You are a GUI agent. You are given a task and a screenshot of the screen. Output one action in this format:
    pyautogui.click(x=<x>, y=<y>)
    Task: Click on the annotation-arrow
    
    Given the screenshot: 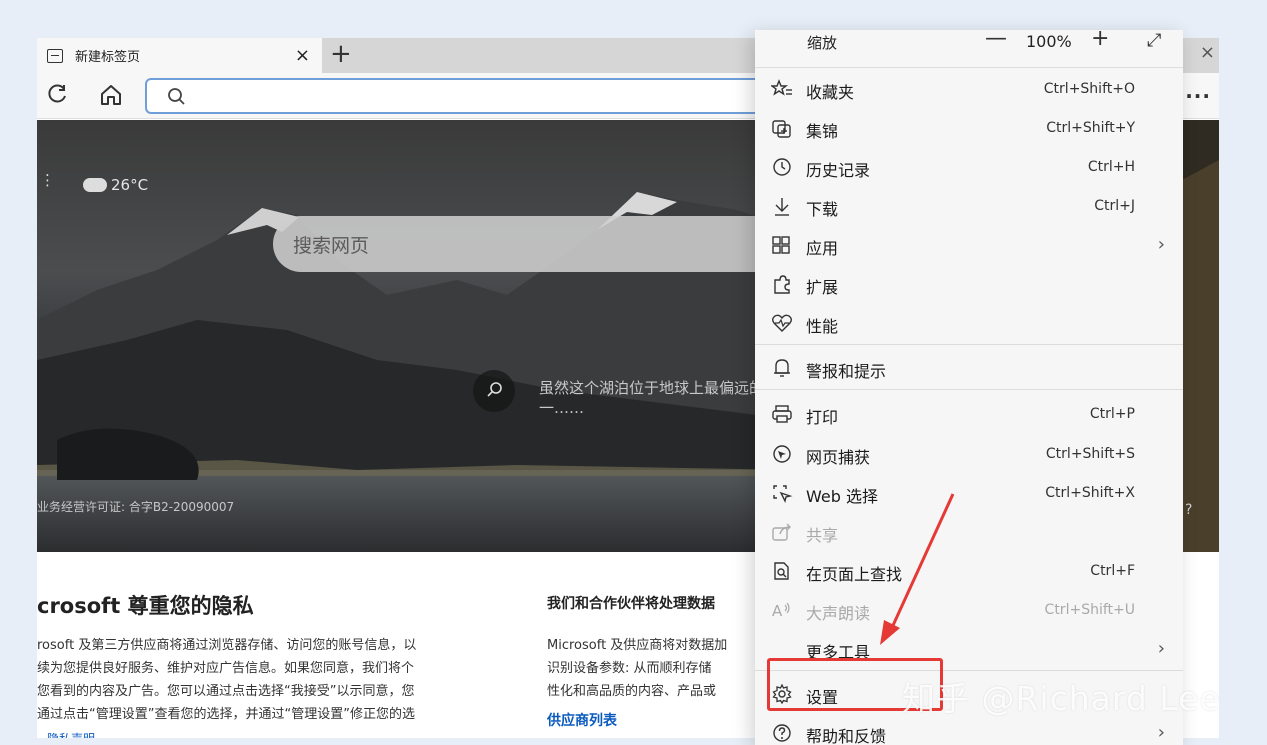 What is the action you would take?
    pyautogui.click(x=917, y=569)
    